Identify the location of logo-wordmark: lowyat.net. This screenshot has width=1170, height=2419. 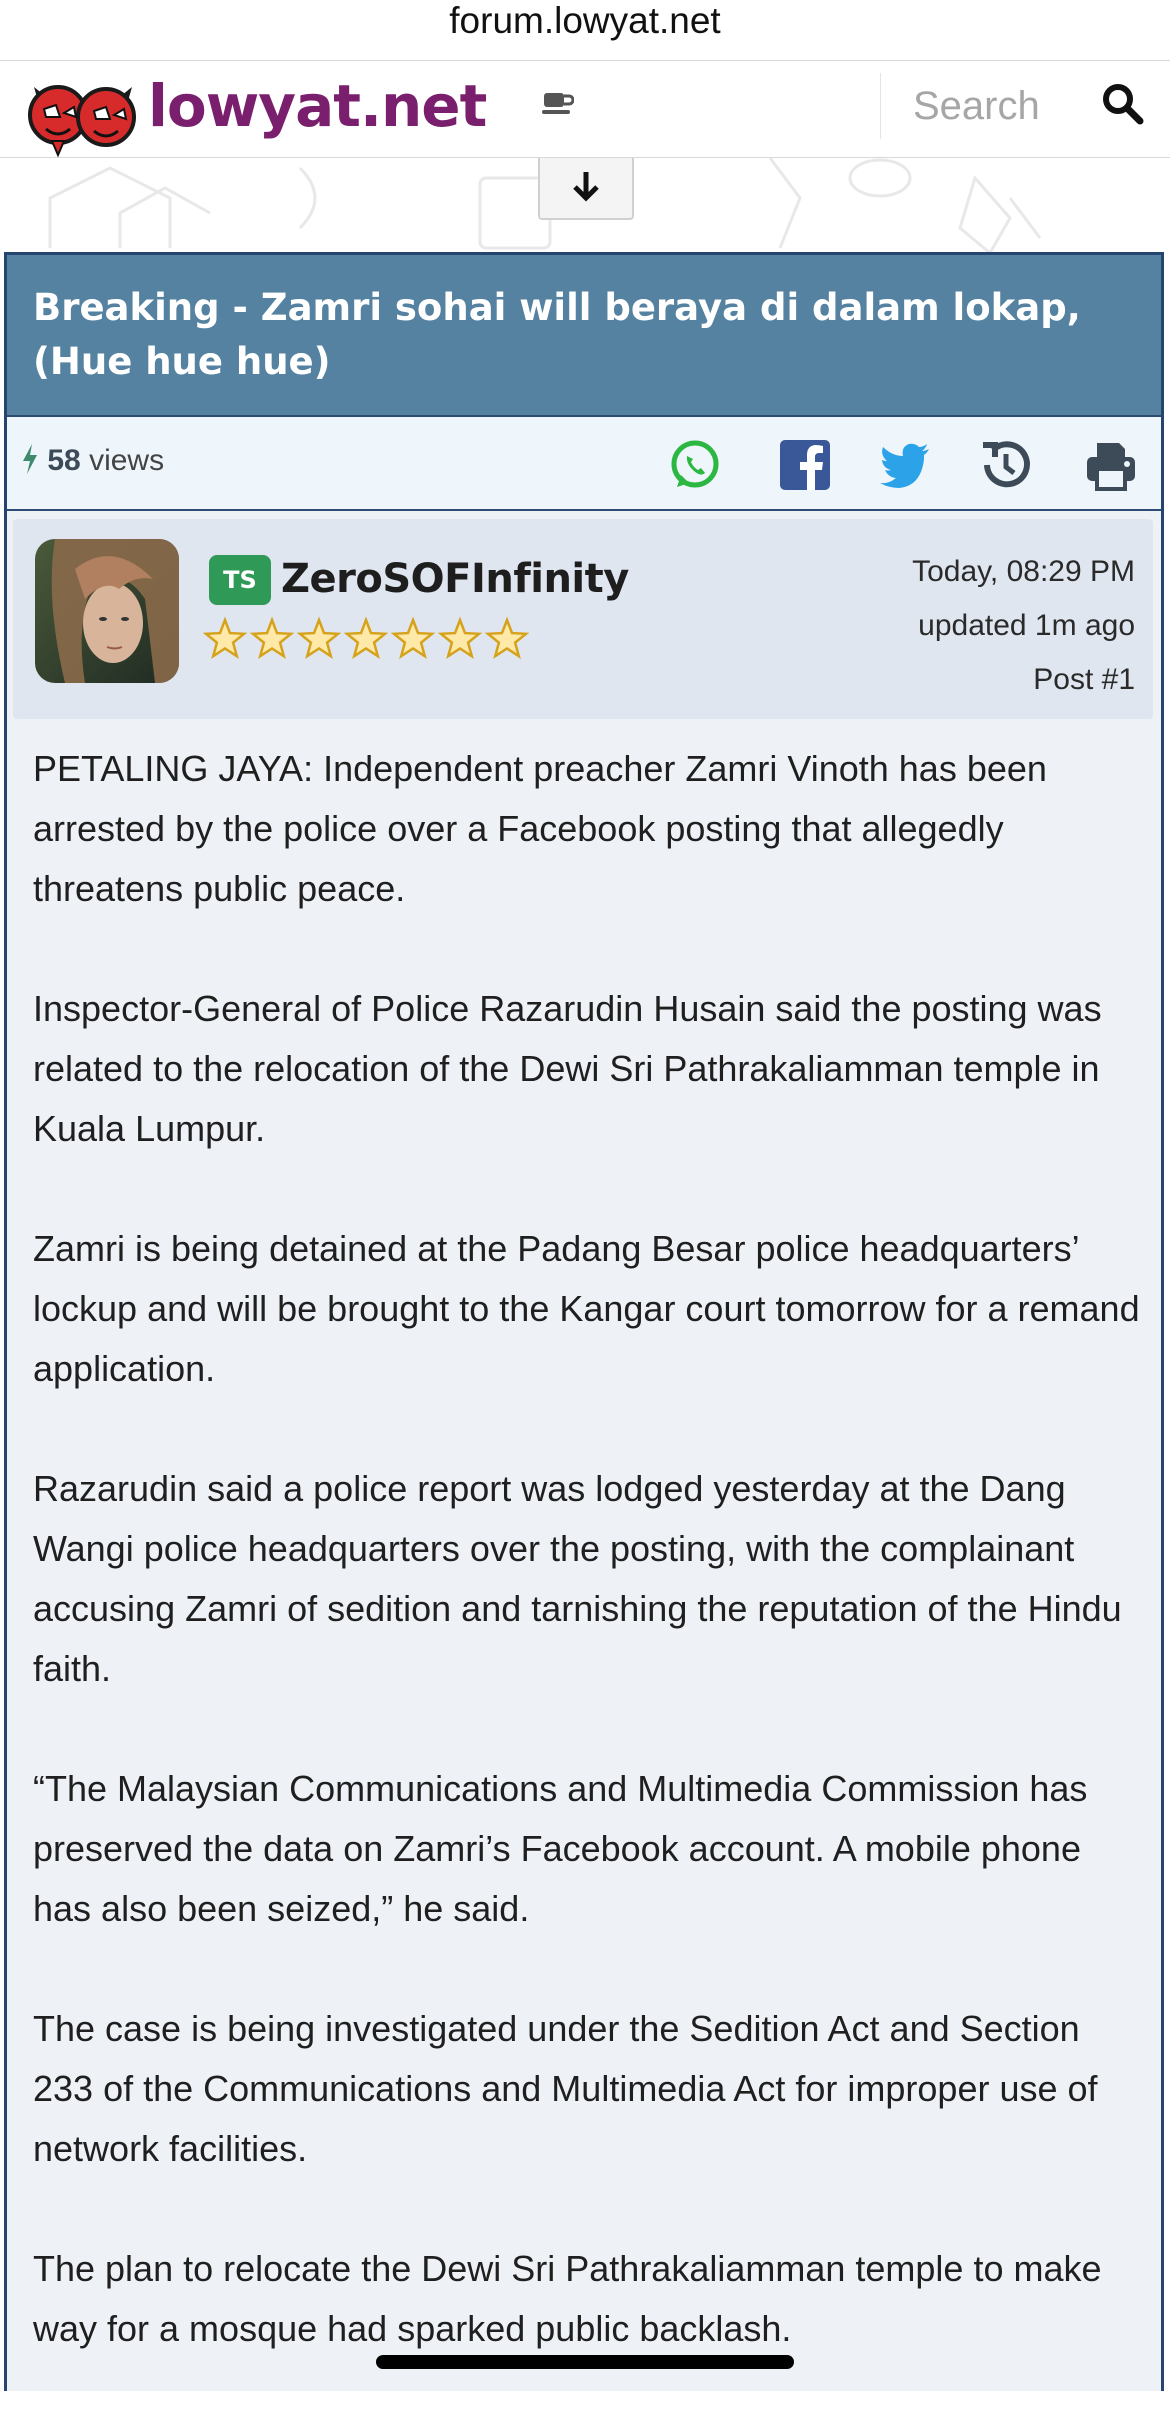
(317, 106).